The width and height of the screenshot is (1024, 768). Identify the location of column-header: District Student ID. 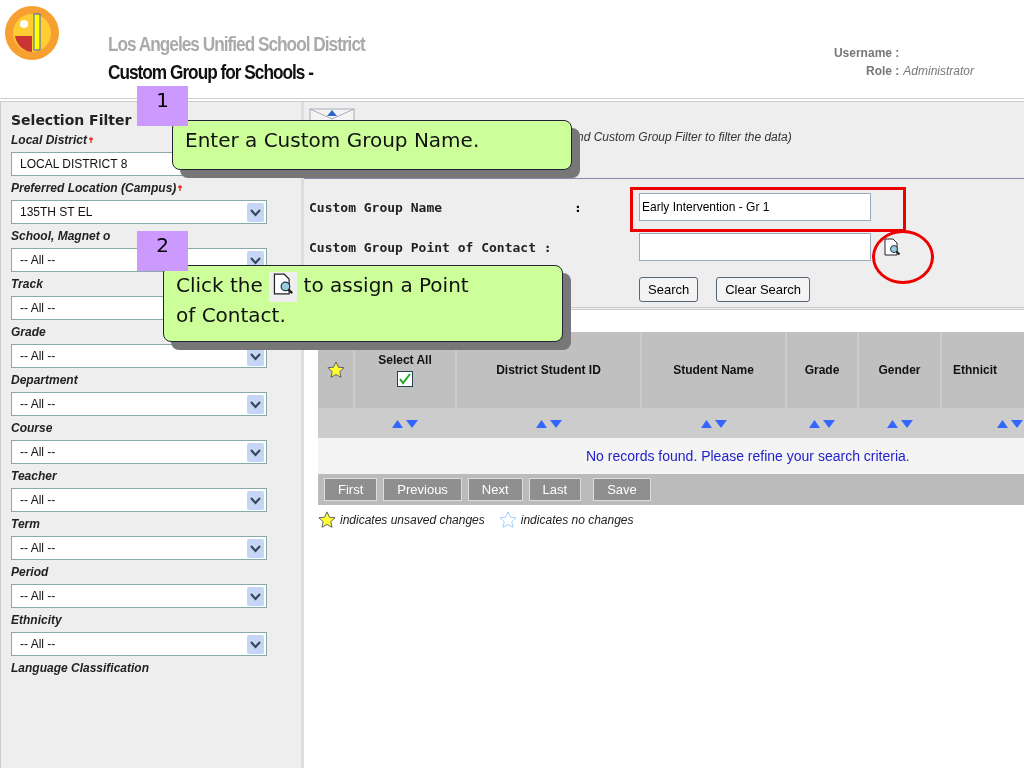
(548, 370).